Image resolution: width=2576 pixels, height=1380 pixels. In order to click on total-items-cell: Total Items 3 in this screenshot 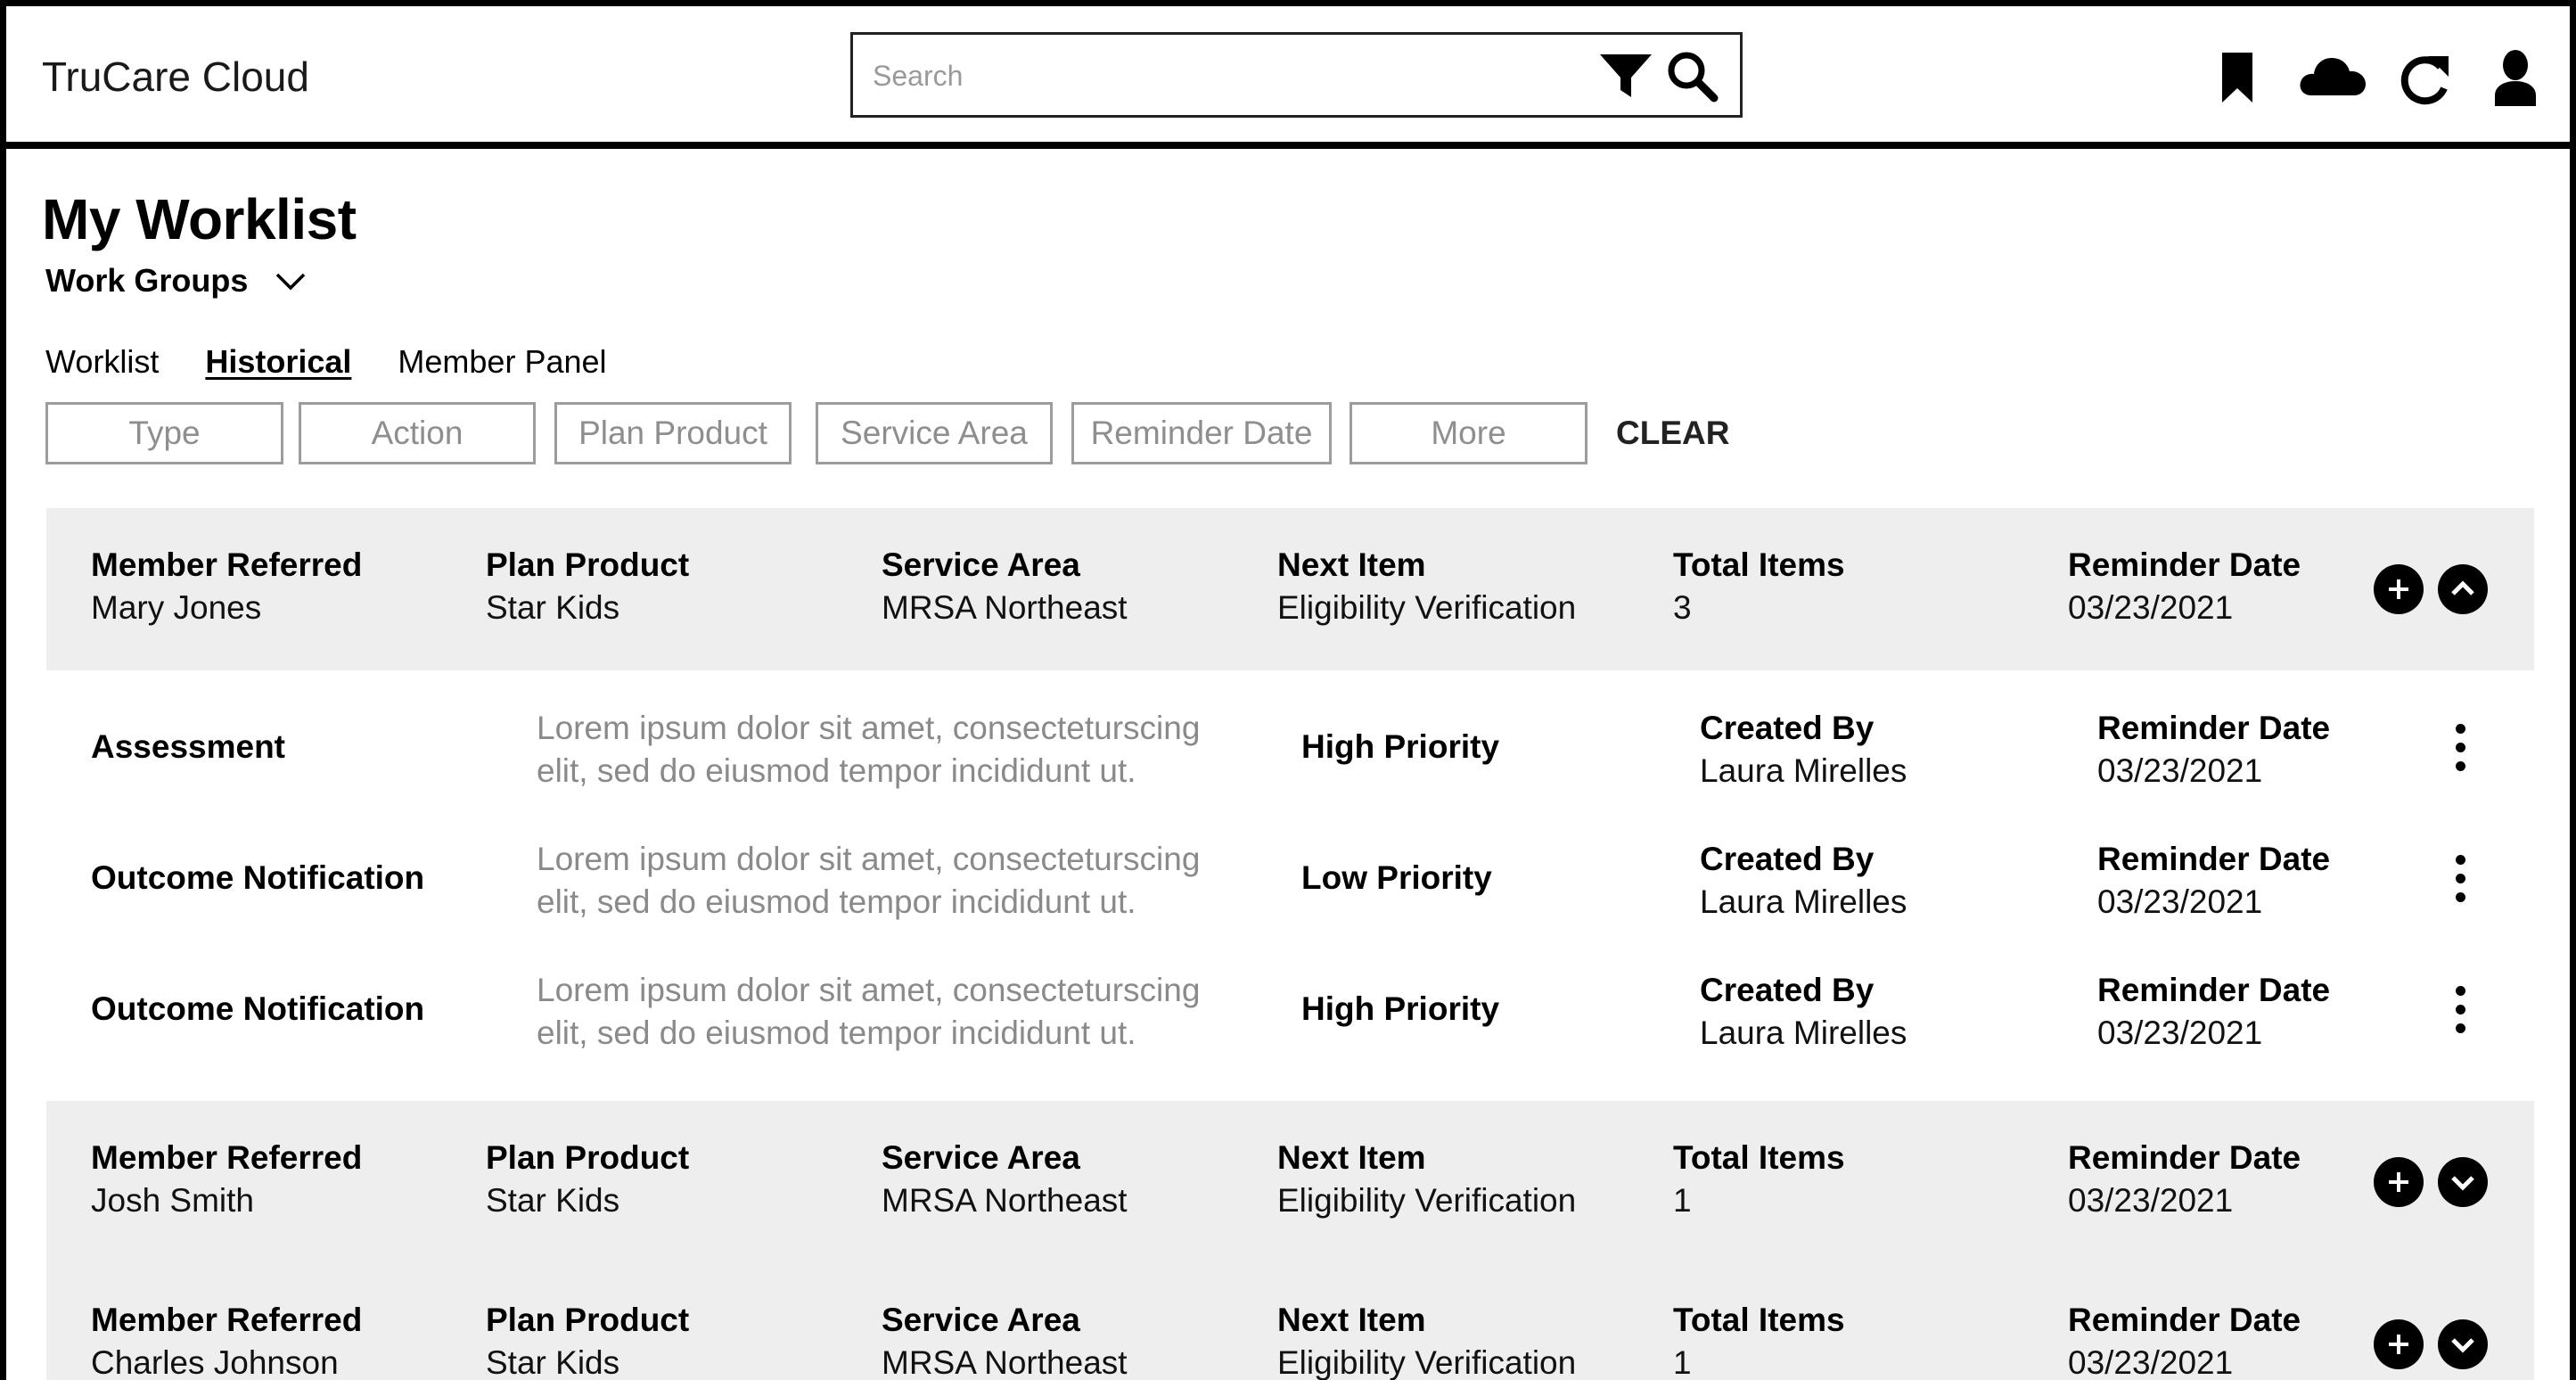, I will do `click(1759, 586)`.